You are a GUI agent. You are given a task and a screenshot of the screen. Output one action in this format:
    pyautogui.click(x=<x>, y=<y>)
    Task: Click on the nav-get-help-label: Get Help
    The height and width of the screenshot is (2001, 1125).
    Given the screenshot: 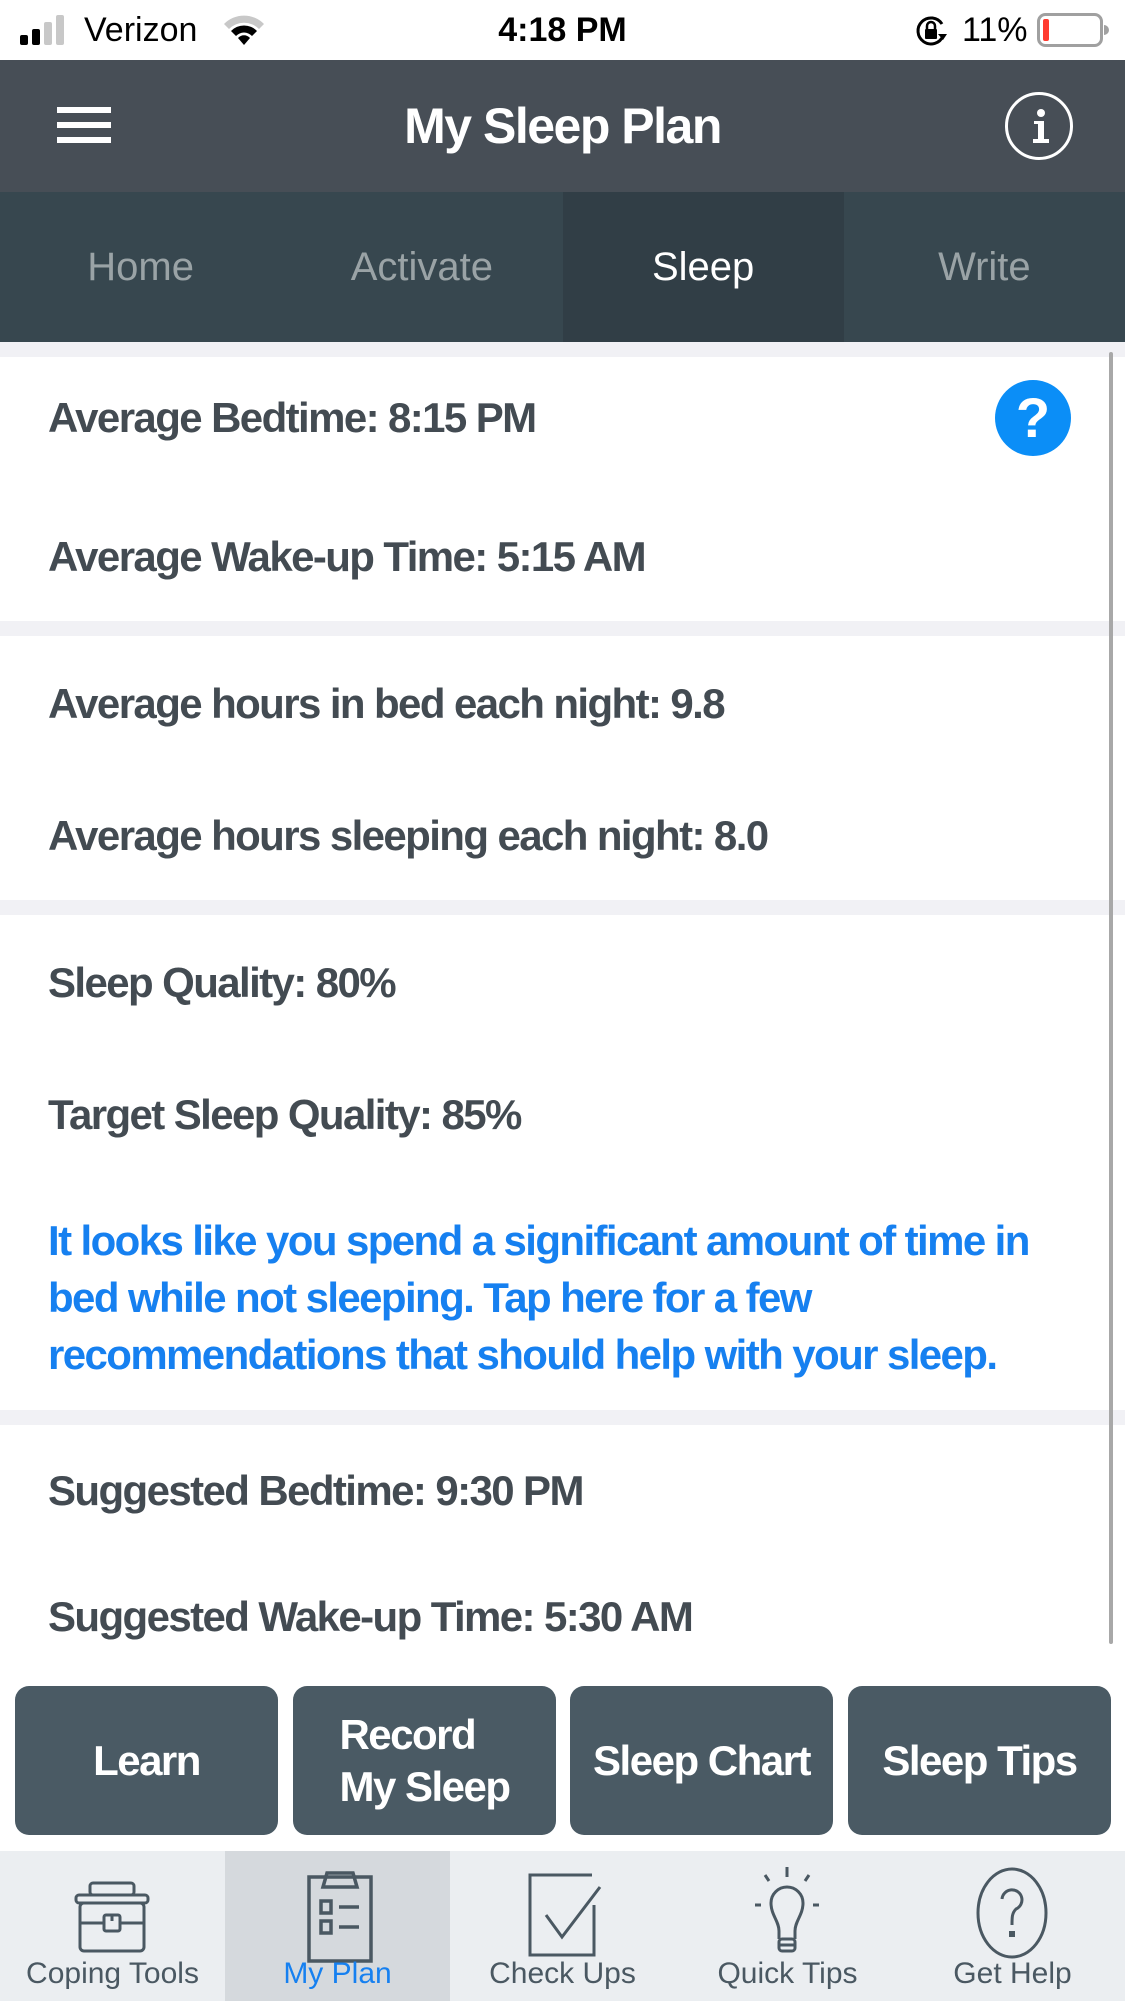 What is the action you would take?
    pyautogui.click(x=1012, y=1973)
    